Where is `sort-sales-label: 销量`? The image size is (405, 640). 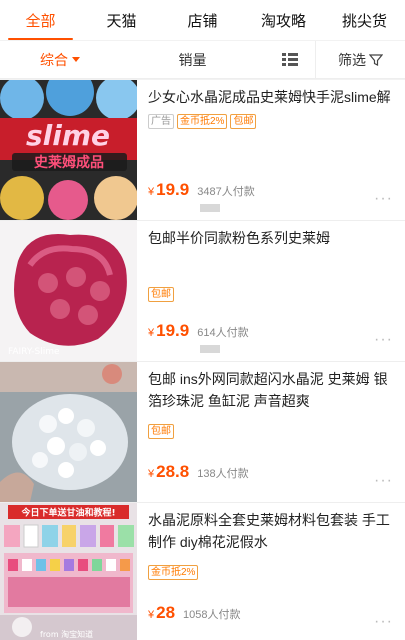
sort-sales-label: 销量 is located at coordinates (192, 59).